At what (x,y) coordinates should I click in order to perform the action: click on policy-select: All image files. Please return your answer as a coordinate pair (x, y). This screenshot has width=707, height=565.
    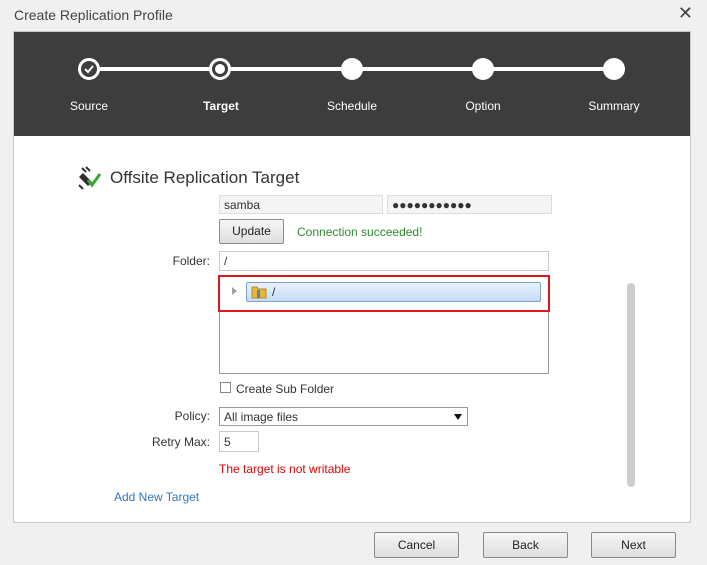
    Looking at the image, I should click on (343, 416).